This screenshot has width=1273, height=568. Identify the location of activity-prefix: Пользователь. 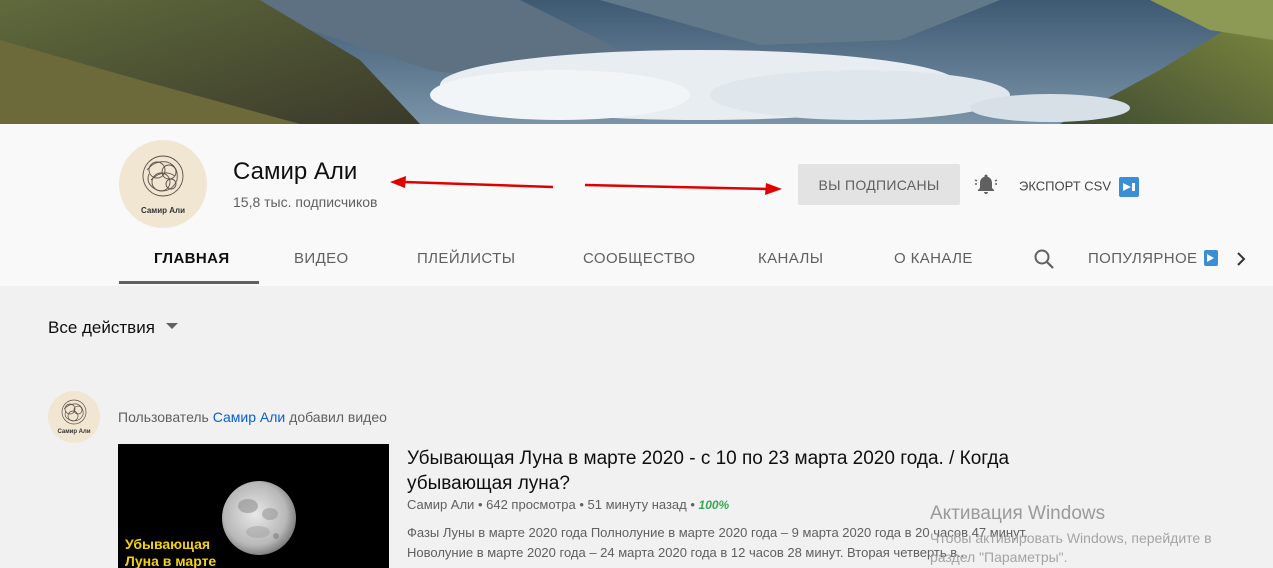
(163, 417).